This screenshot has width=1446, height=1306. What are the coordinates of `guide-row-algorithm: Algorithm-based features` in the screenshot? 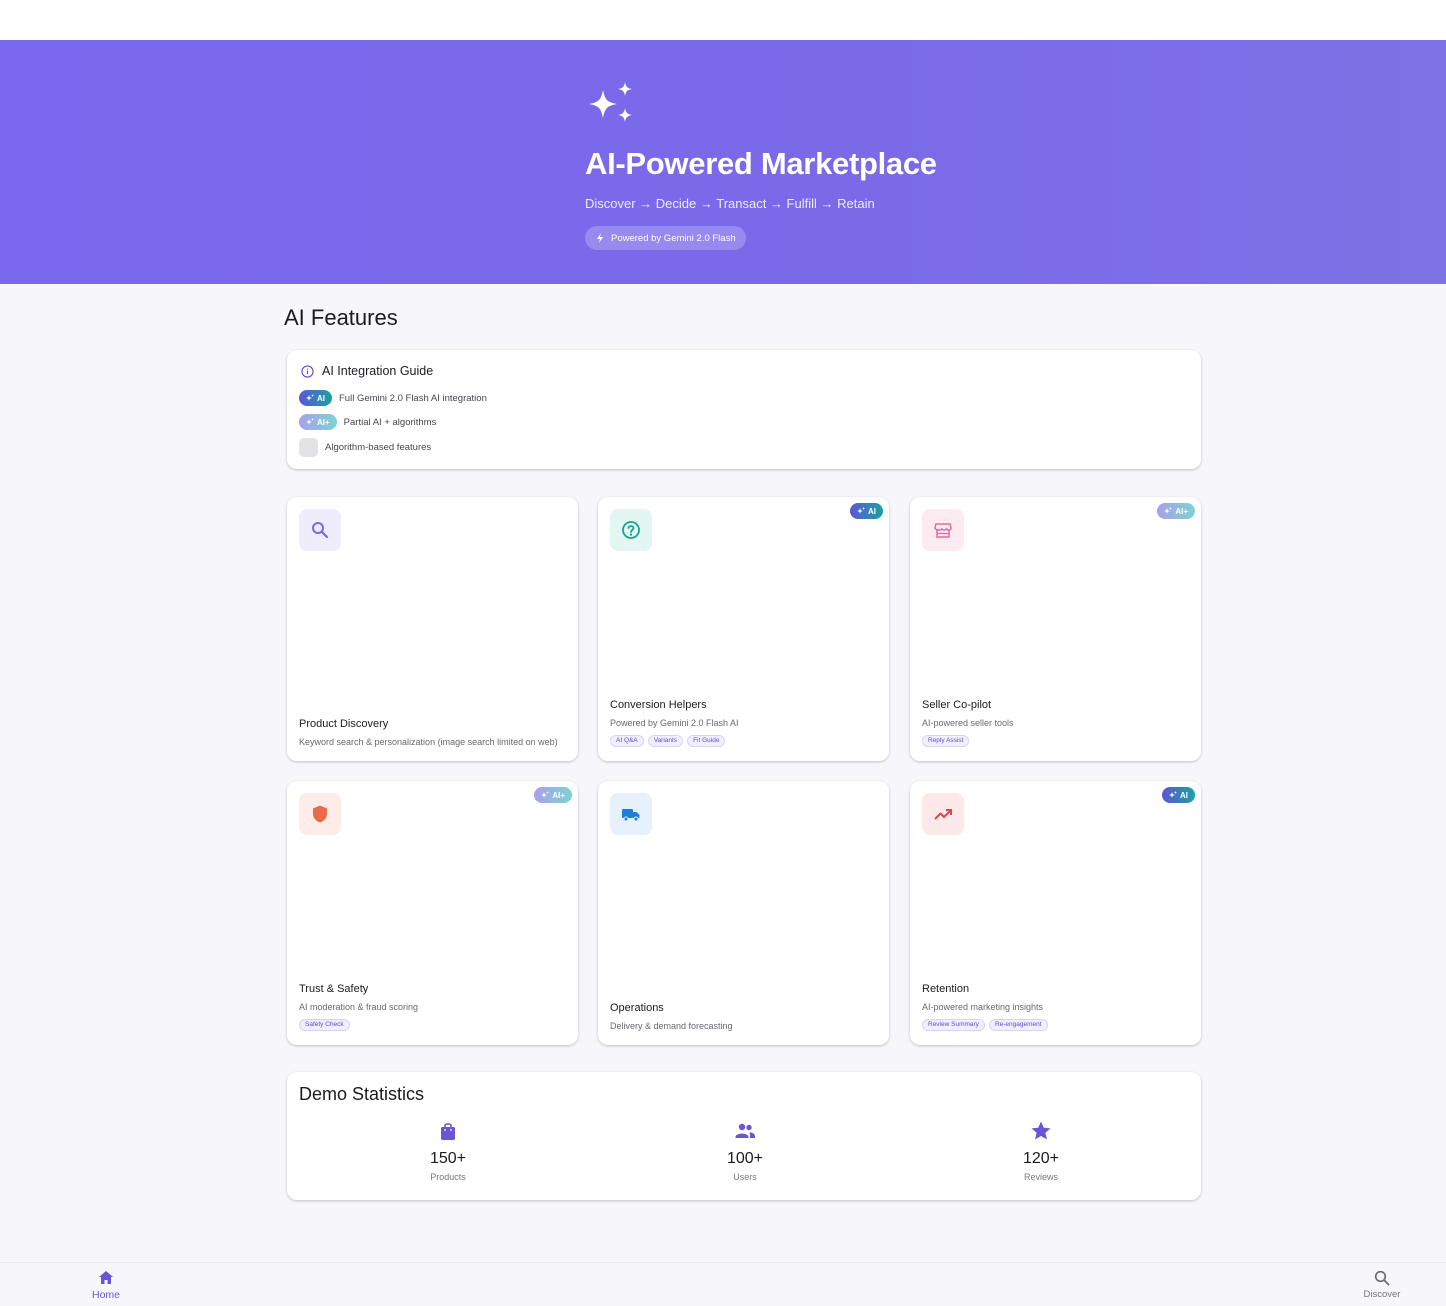 It's located at (365, 447).